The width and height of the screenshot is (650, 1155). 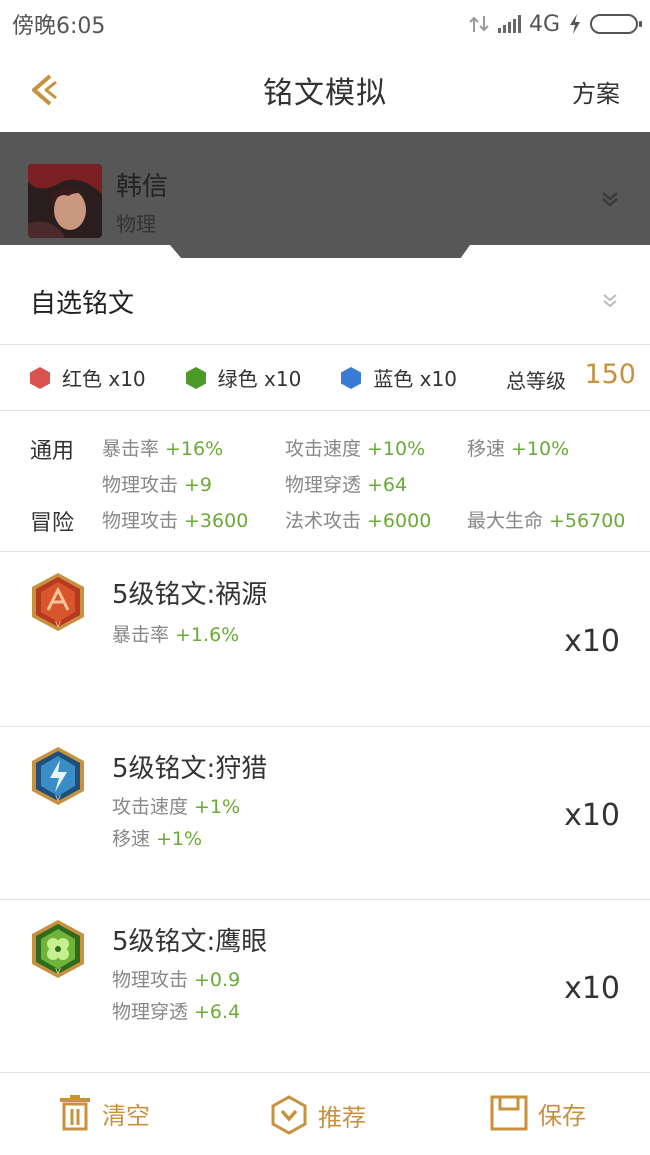 I want to click on rune-stat: 物理穿透 +6.4, so click(x=176, y=1010).